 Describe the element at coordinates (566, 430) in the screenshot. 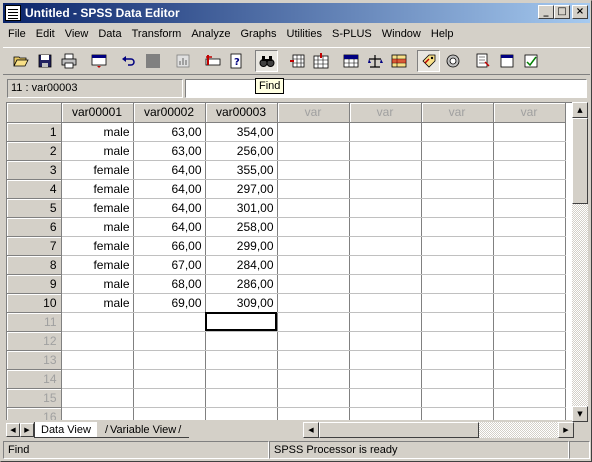

I see `scroll-right-button: ▶` at that location.